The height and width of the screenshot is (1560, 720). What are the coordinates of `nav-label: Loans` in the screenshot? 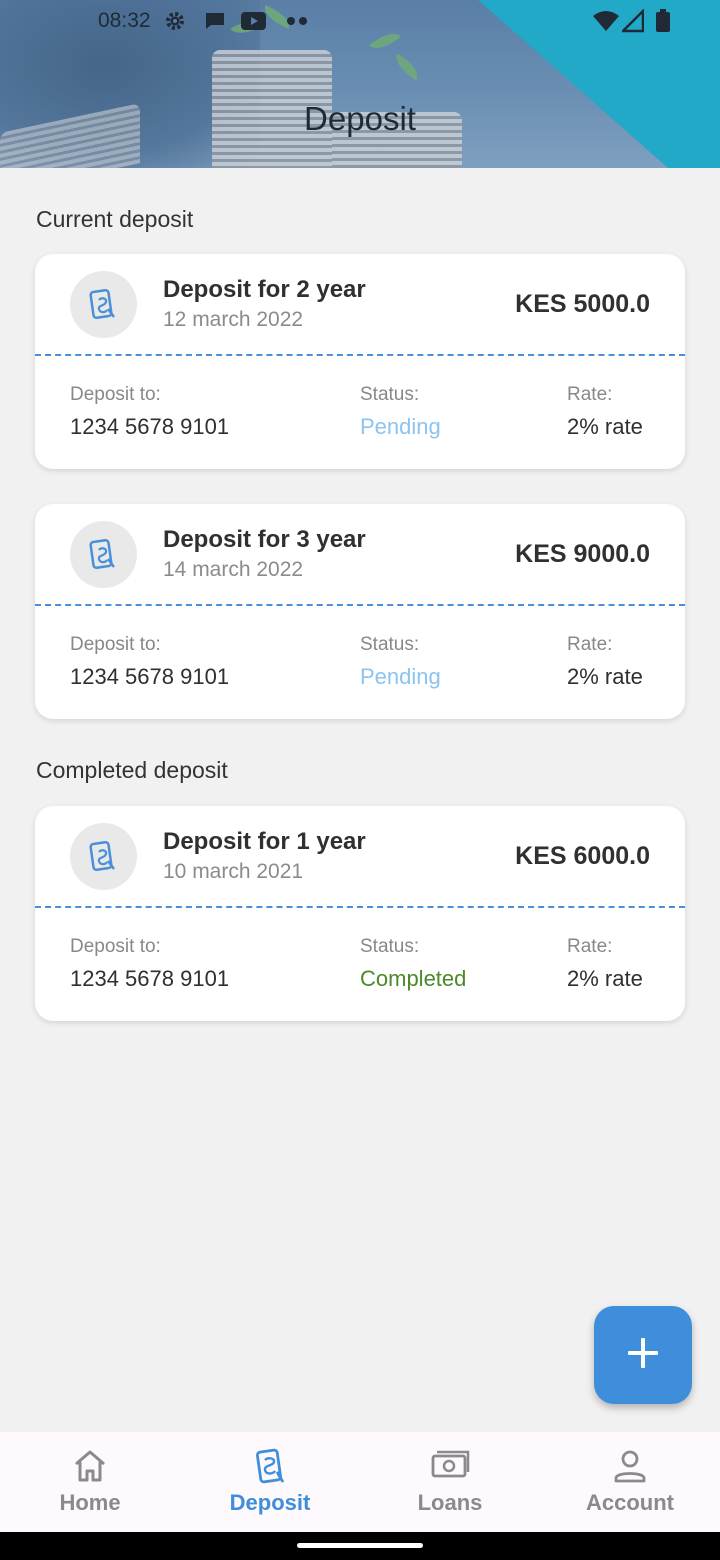 It's located at (450, 1502).